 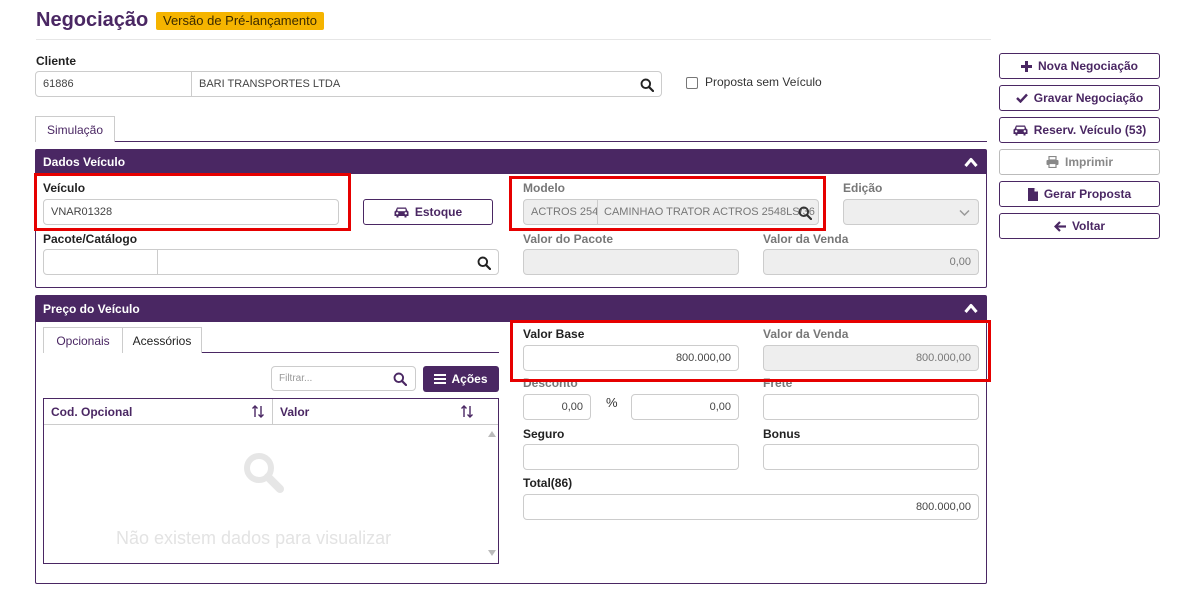 I want to click on total-input: 800.000,00, so click(x=751, y=507).